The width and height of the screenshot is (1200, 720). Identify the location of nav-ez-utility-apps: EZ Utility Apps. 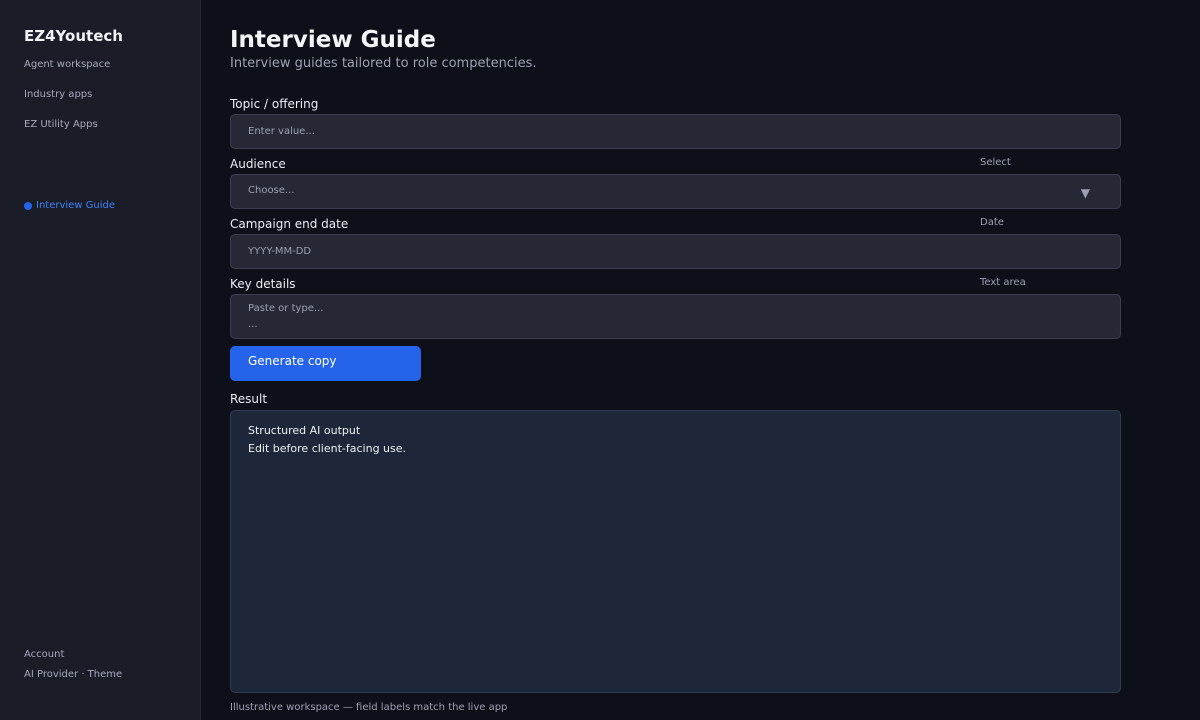
(61, 124).